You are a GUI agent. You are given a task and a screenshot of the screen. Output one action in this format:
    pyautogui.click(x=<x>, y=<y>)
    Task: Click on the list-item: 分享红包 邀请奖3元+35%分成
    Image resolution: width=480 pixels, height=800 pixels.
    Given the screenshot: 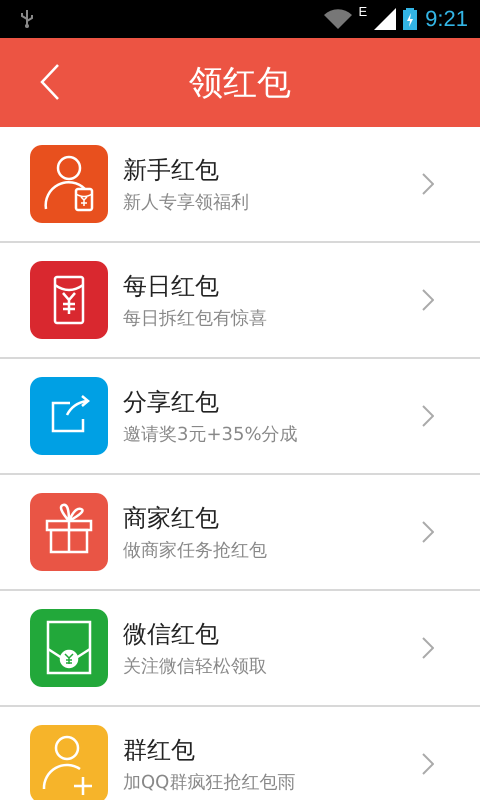 What is the action you would take?
    pyautogui.click(x=240, y=417)
    